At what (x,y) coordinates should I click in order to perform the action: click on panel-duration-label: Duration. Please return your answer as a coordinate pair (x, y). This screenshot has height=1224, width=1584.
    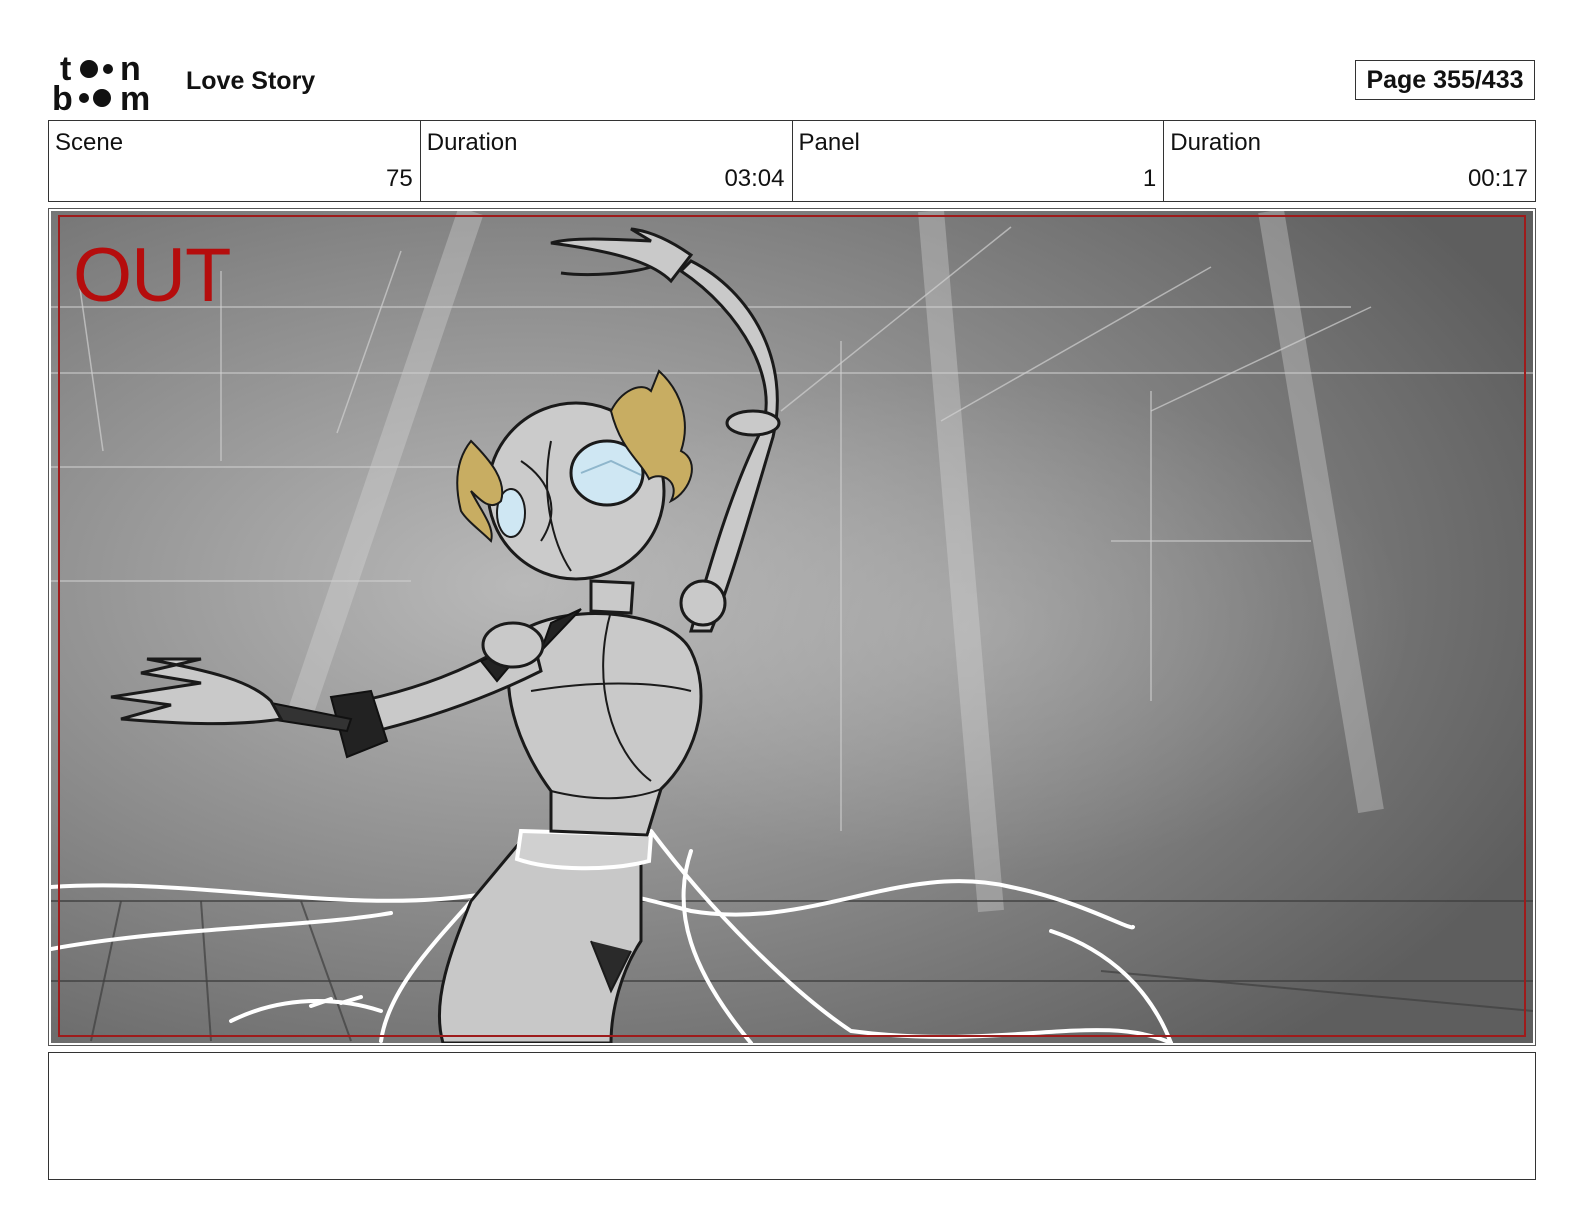
    Looking at the image, I should click on (1215, 142).